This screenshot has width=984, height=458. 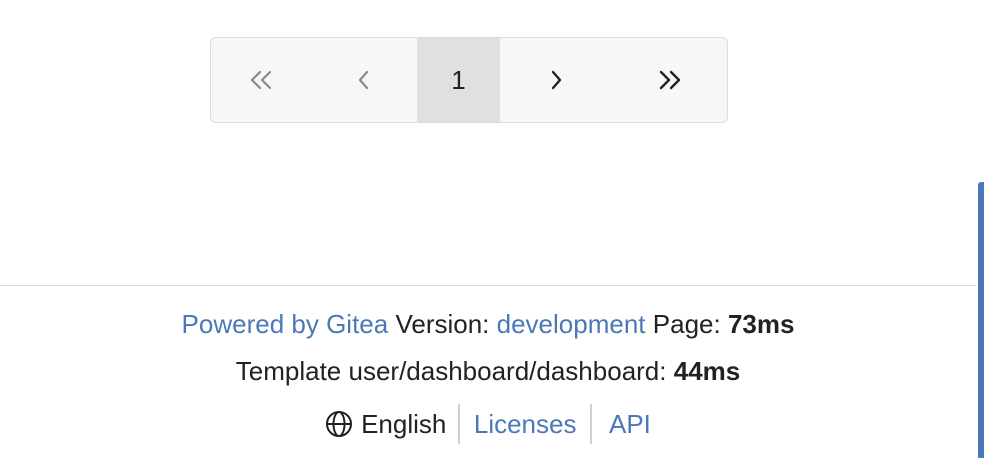 I want to click on chevron-left-icon, so click(x=363, y=80).